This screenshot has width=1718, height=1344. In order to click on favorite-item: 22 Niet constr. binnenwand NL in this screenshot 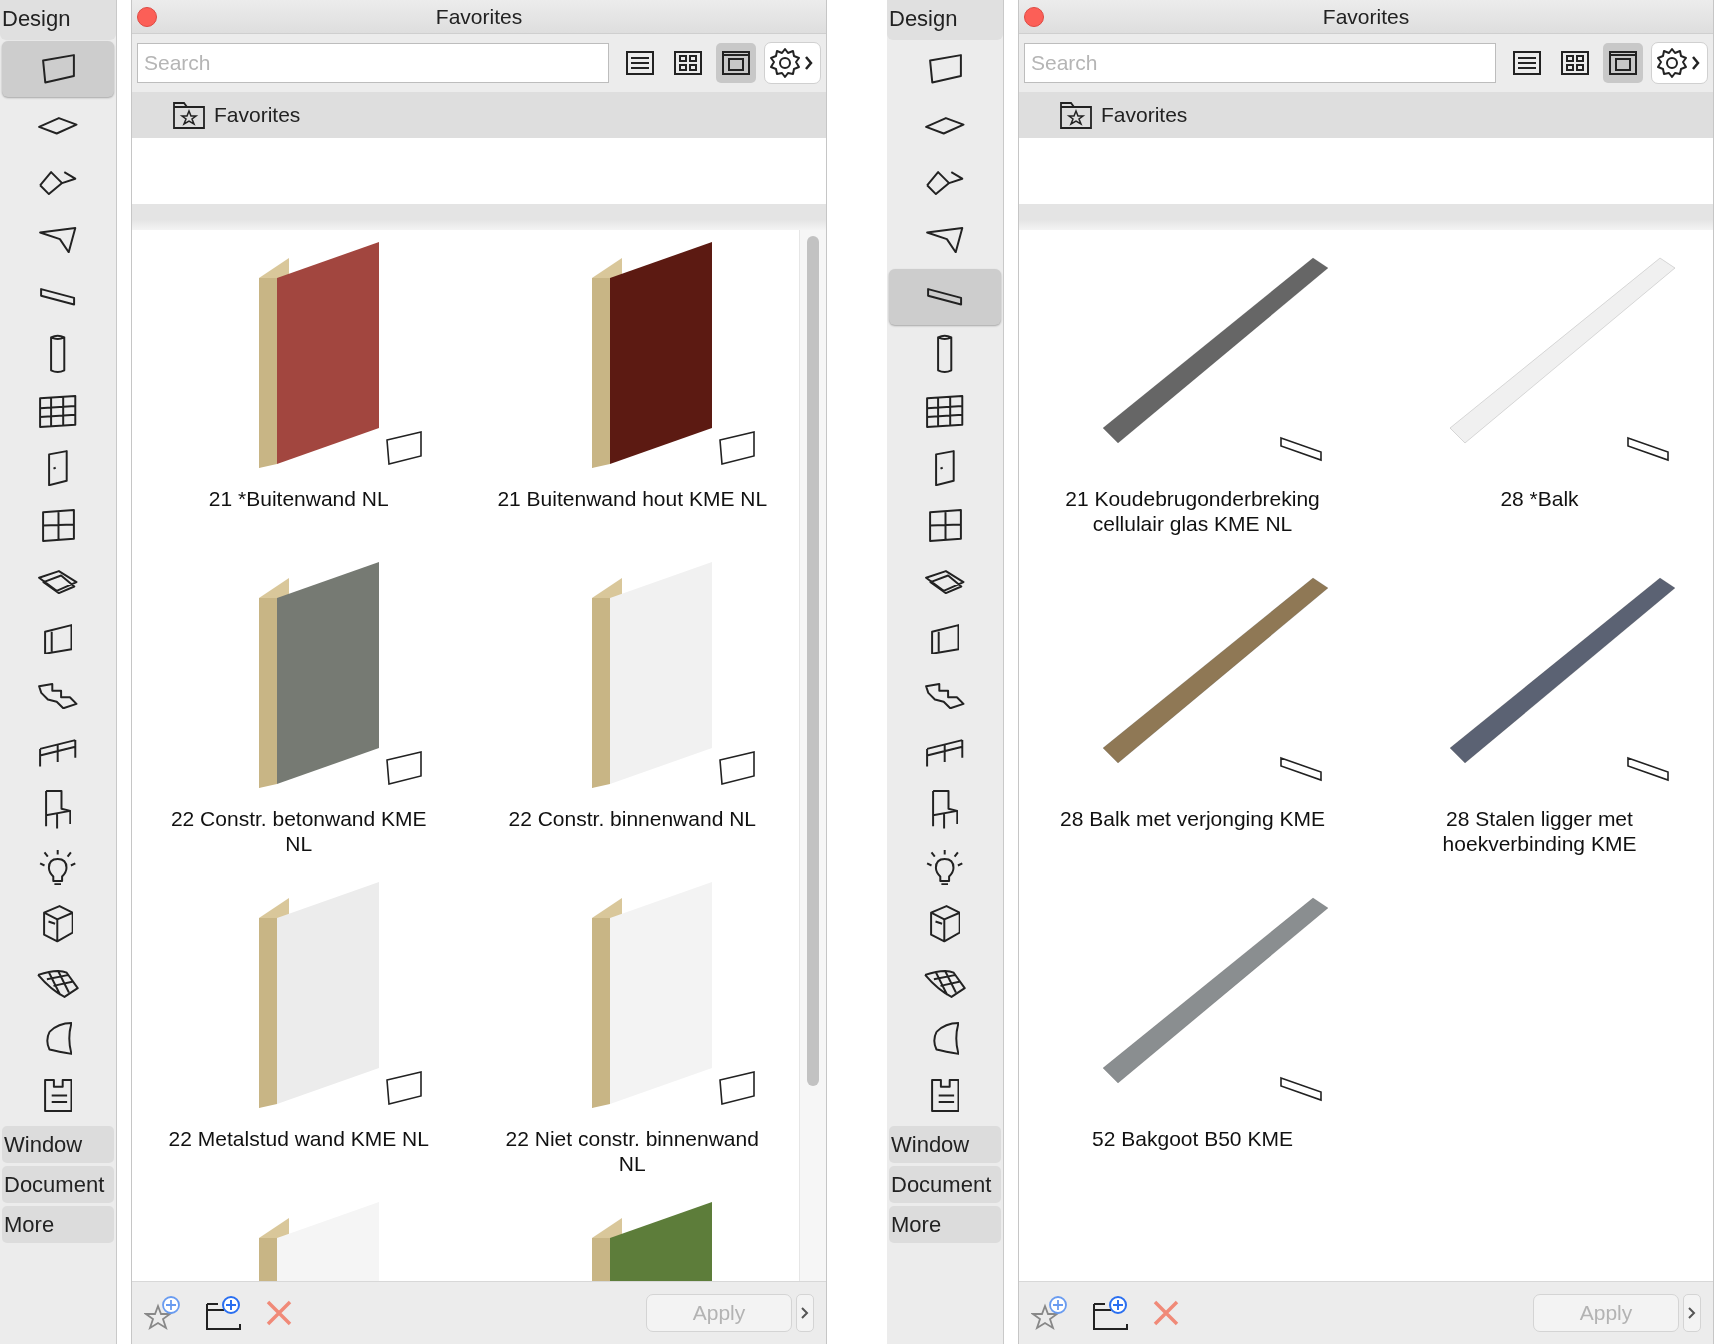, I will do `click(632, 1038)`.